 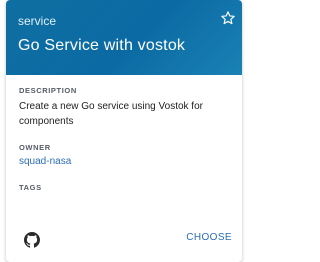 I want to click on choose-button: CHOOSE, so click(x=209, y=237).